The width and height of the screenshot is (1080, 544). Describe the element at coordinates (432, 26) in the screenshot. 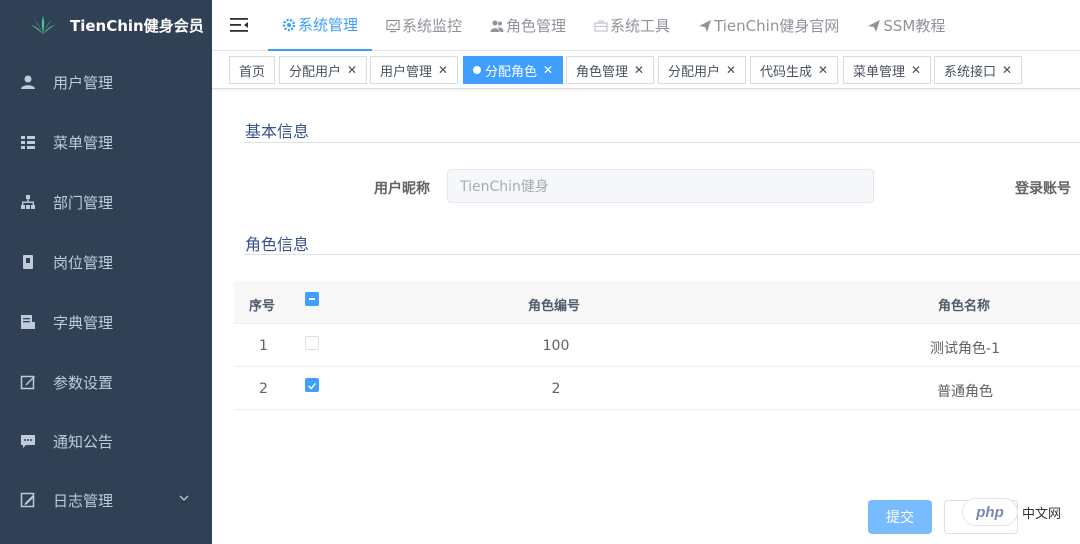

I see `topnav-item-label: 系统监控` at that location.